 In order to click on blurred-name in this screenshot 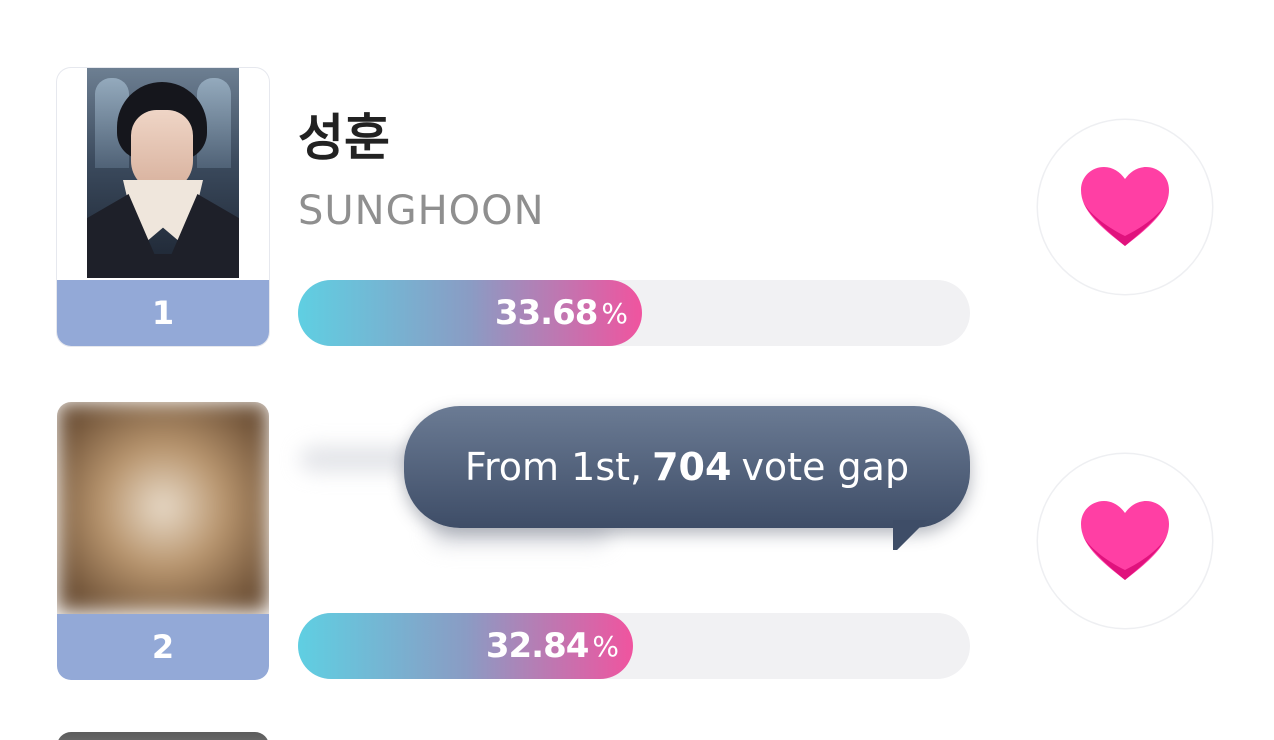, I will do `click(360, 459)`.